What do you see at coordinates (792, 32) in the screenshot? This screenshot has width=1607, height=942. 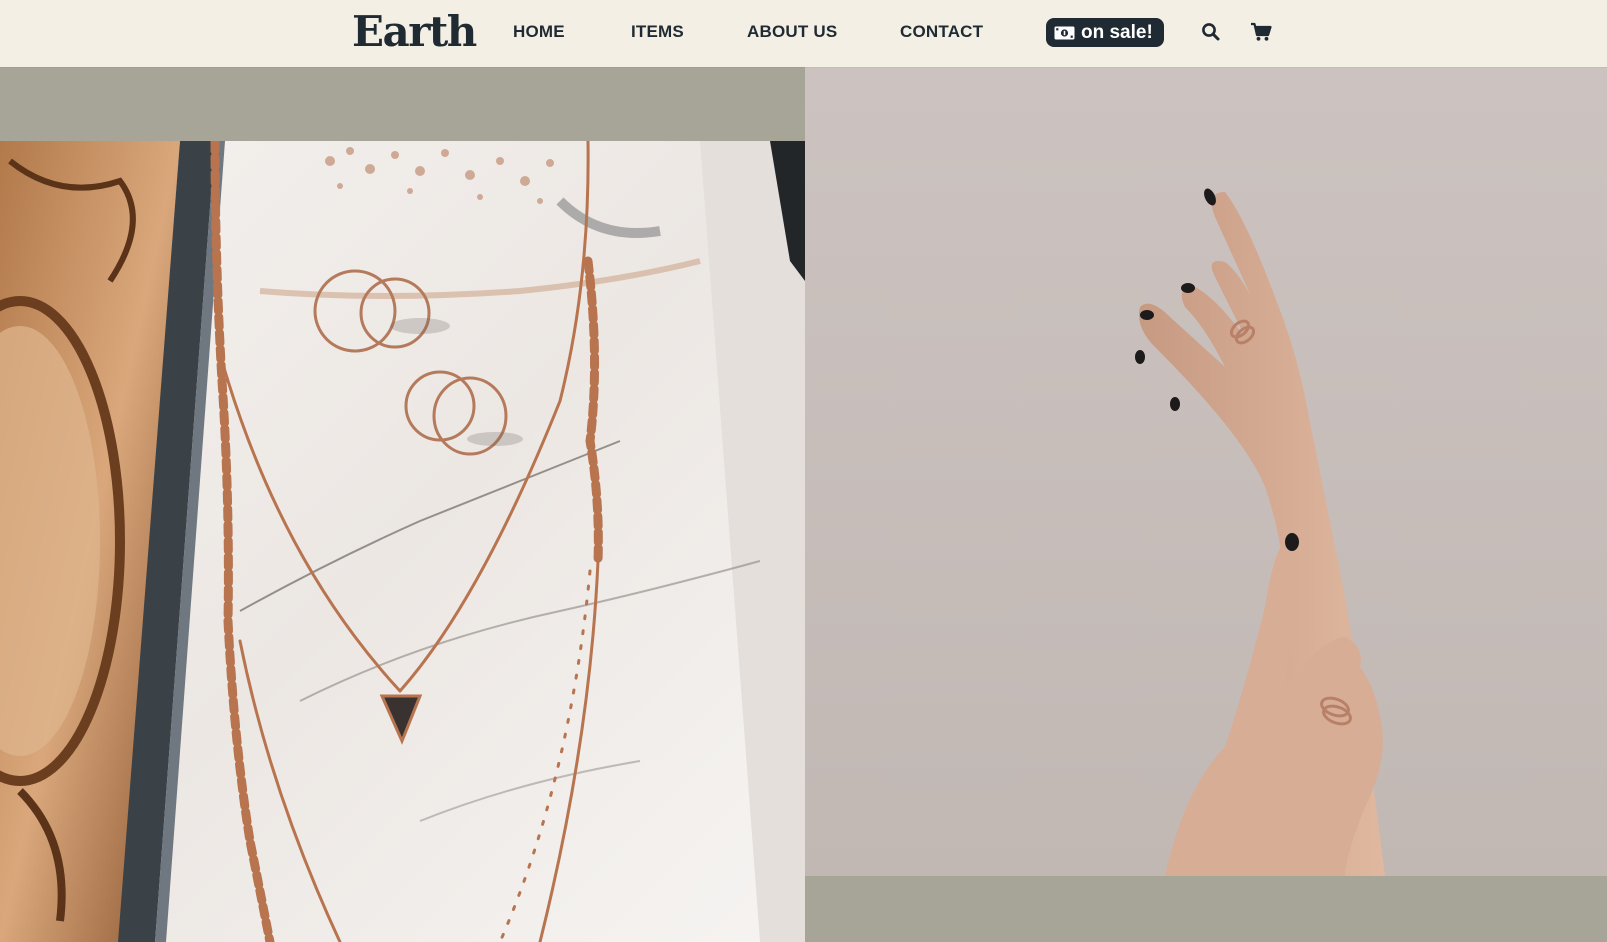 I see `nav-about-link: ABOUT US` at bounding box center [792, 32].